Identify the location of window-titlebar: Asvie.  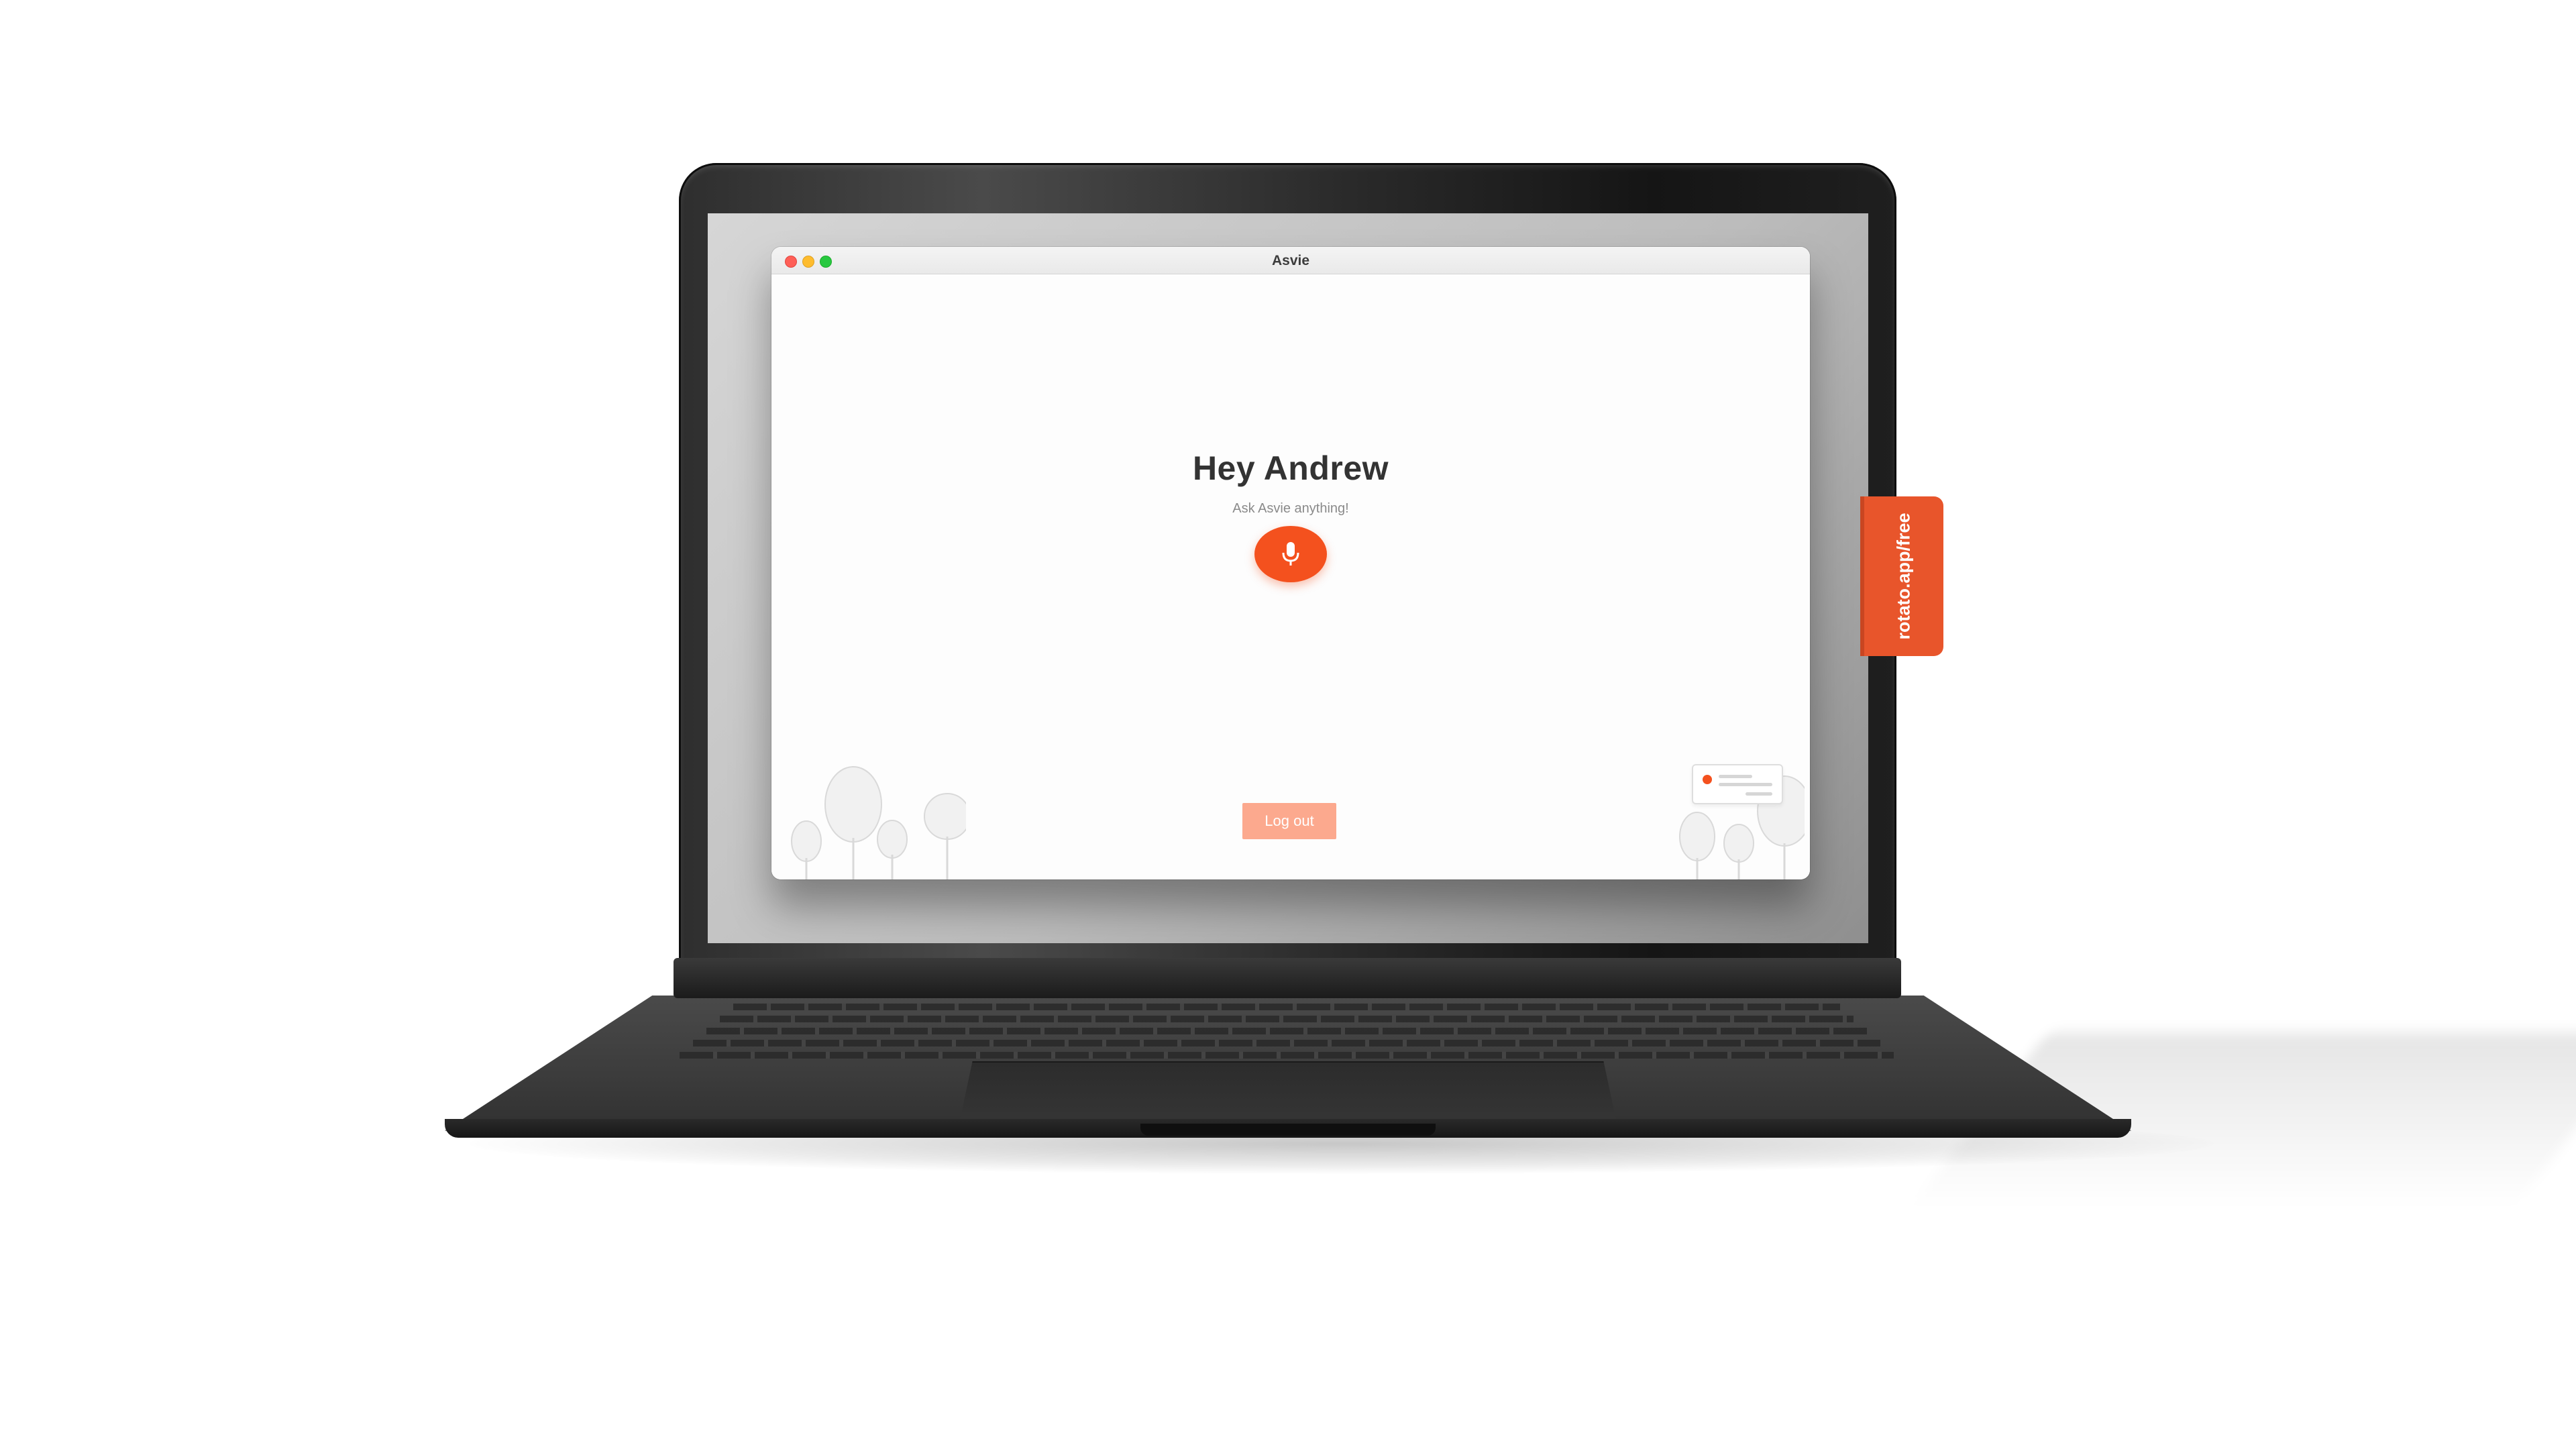
(1290, 260).